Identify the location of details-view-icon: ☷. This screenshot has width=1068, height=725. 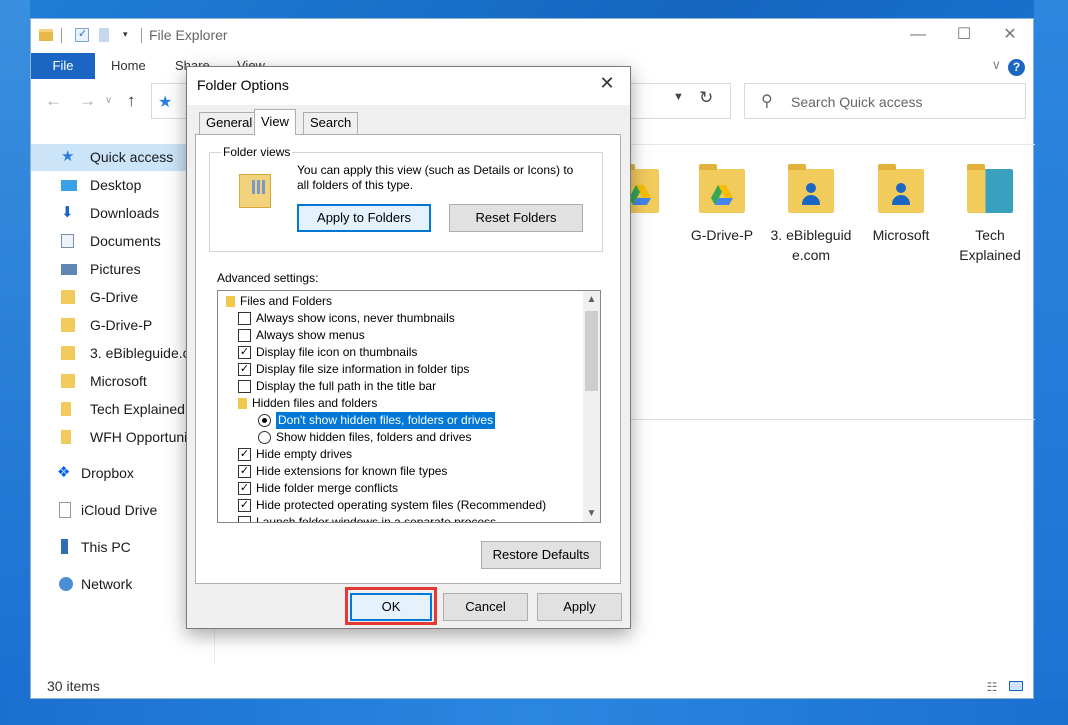
(992, 687).